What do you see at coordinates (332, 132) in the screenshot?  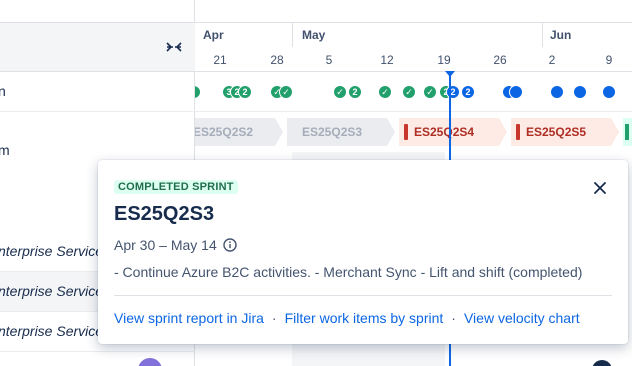 I see `sprint-name: ES25Q2S3` at bounding box center [332, 132].